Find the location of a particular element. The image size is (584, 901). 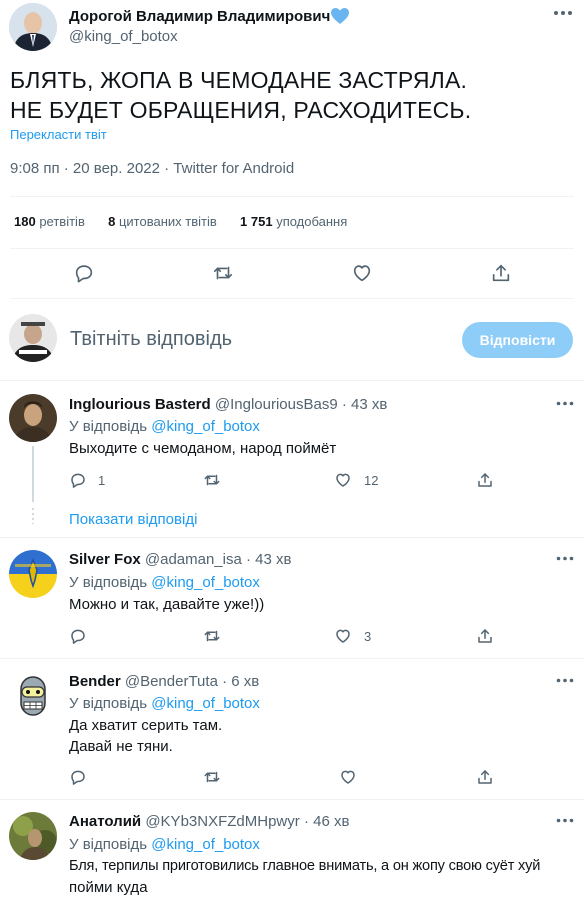

reply-author-handle: @adaman_isa is located at coordinates (193, 559).